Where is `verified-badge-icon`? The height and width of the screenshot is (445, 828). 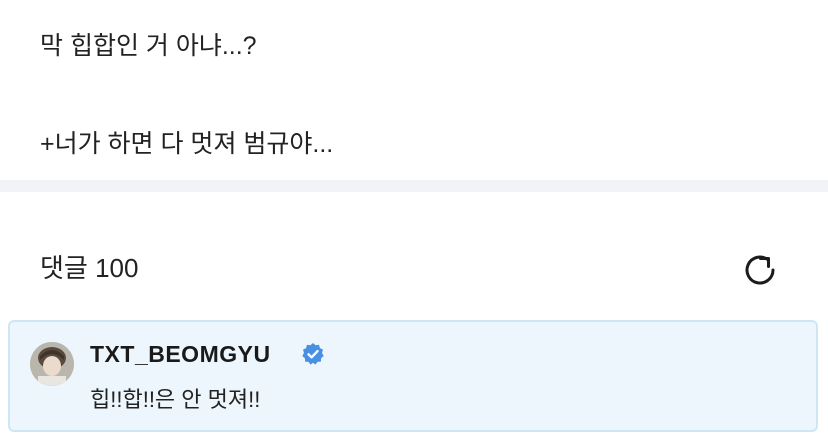
verified-badge-icon is located at coordinates (313, 354).